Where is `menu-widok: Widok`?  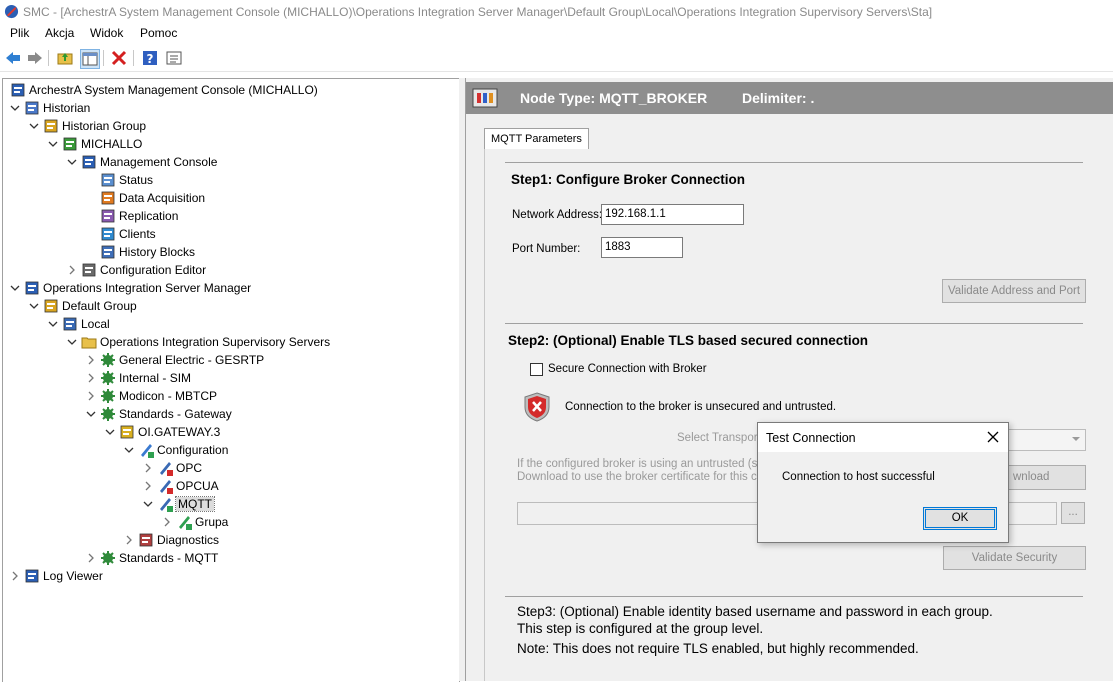
menu-widok: Widok is located at coordinates (106, 33).